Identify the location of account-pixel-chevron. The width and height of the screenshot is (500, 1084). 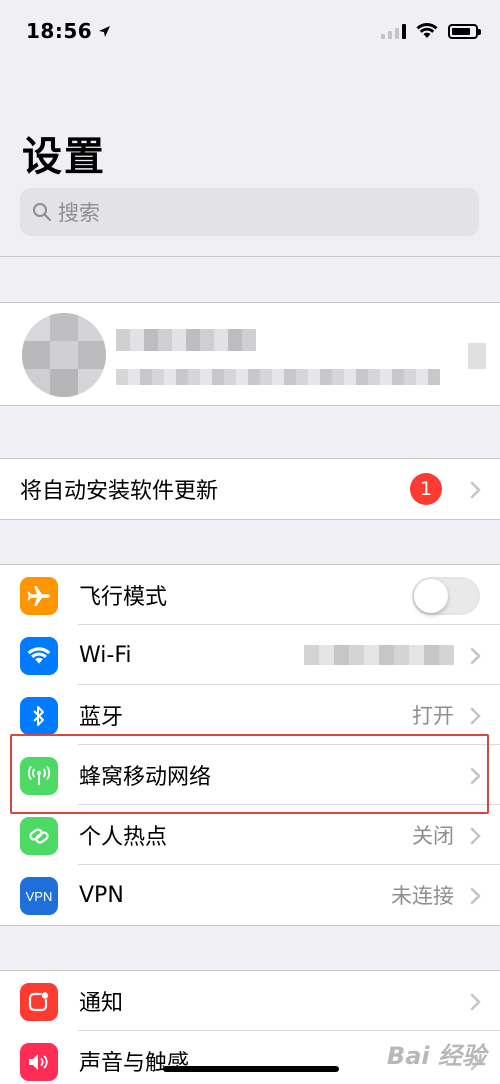
(477, 356).